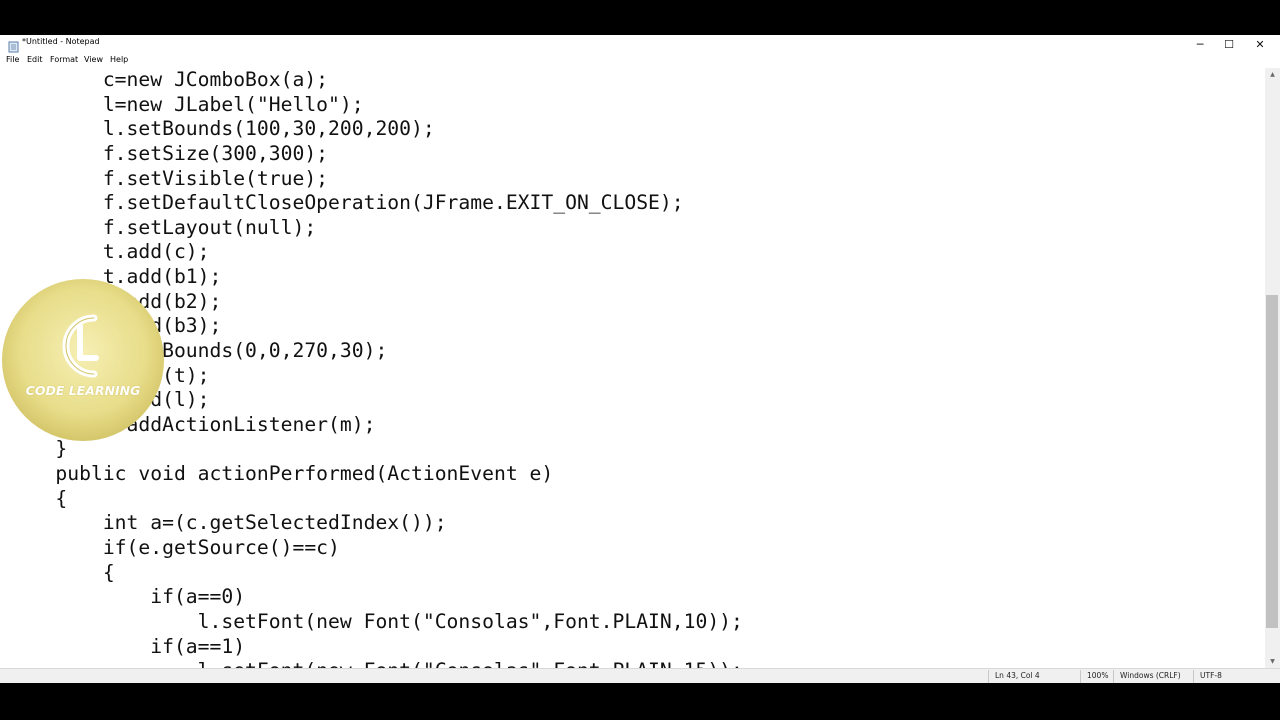  What do you see at coordinates (227, 522) in the screenshot?
I see `code-line: int a=(c.getSelectedIndex());` at bounding box center [227, 522].